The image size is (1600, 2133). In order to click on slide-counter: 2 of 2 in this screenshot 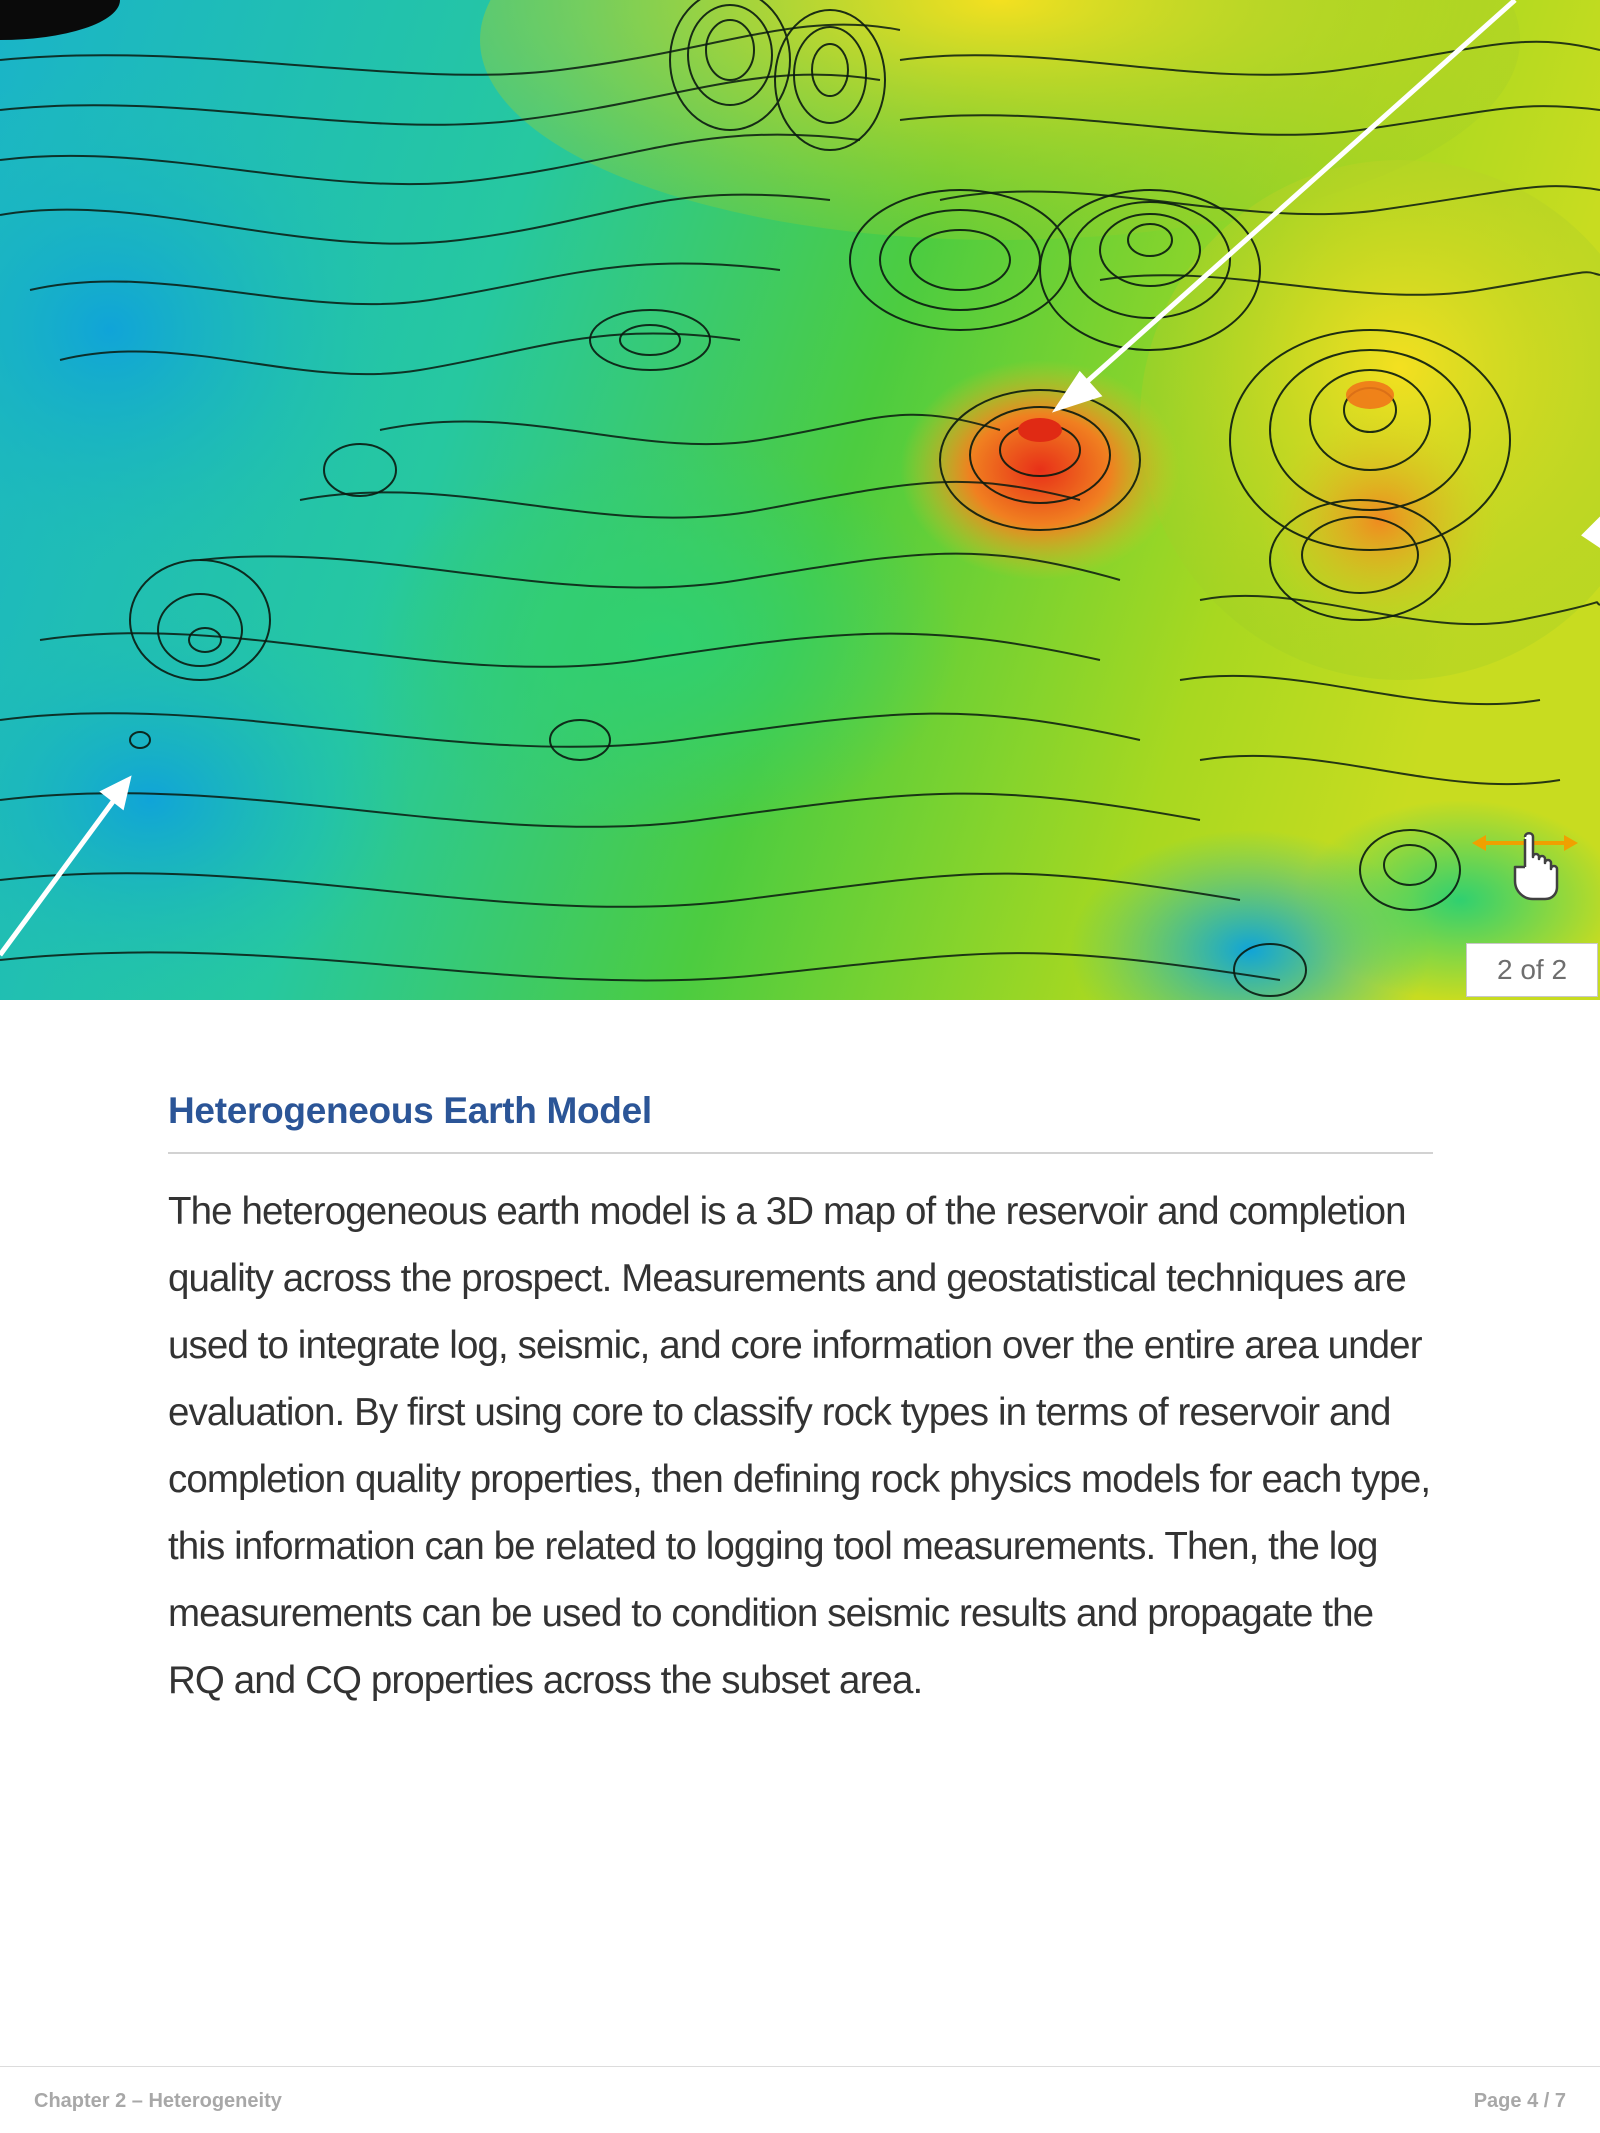, I will do `click(1532, 970)`.